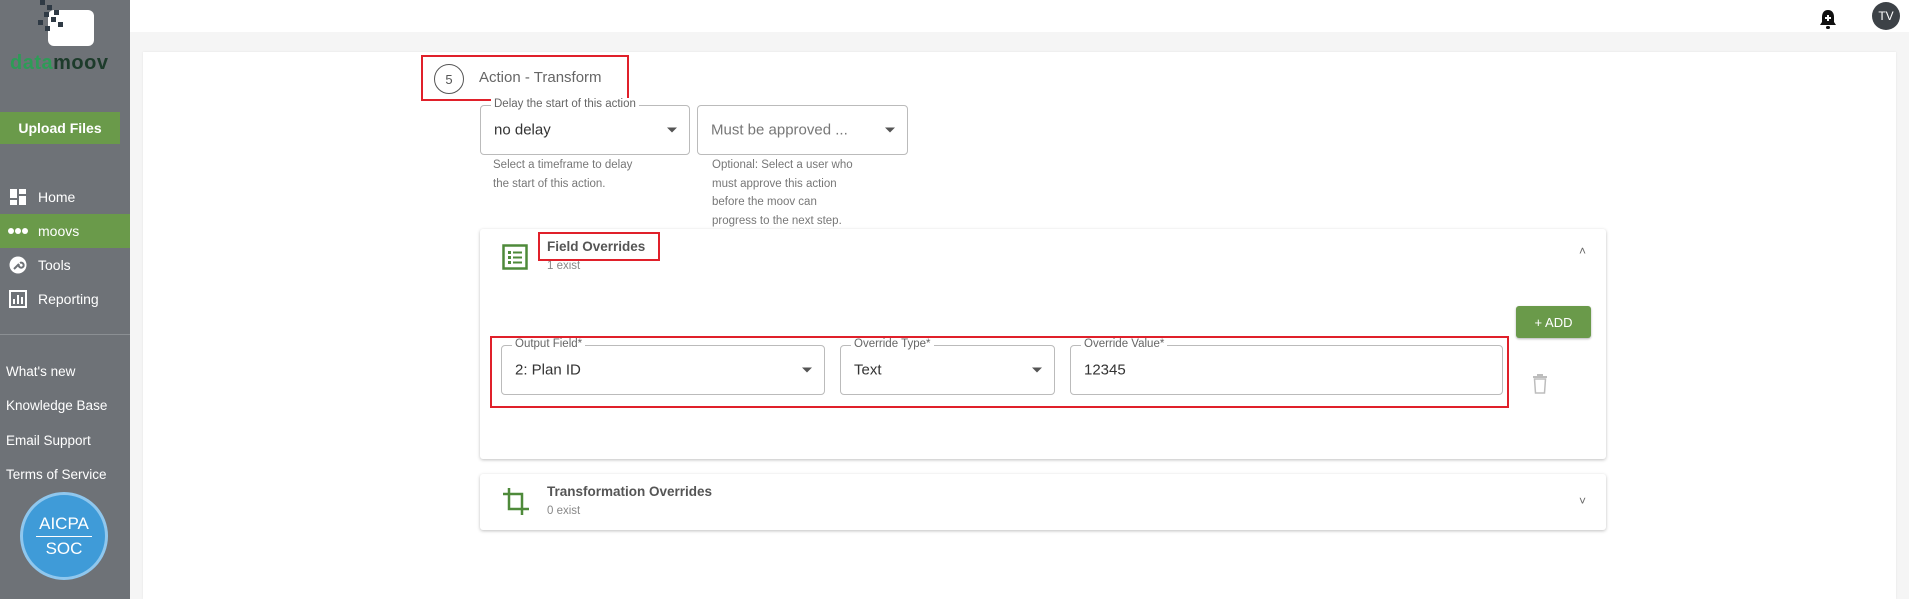 The height and width of the screenshot is (599, 1909). What do you see at coordinates (549, 344) in the screenshot?
I see `output-field-label: Output Field*` at bounding box center [549, 344].